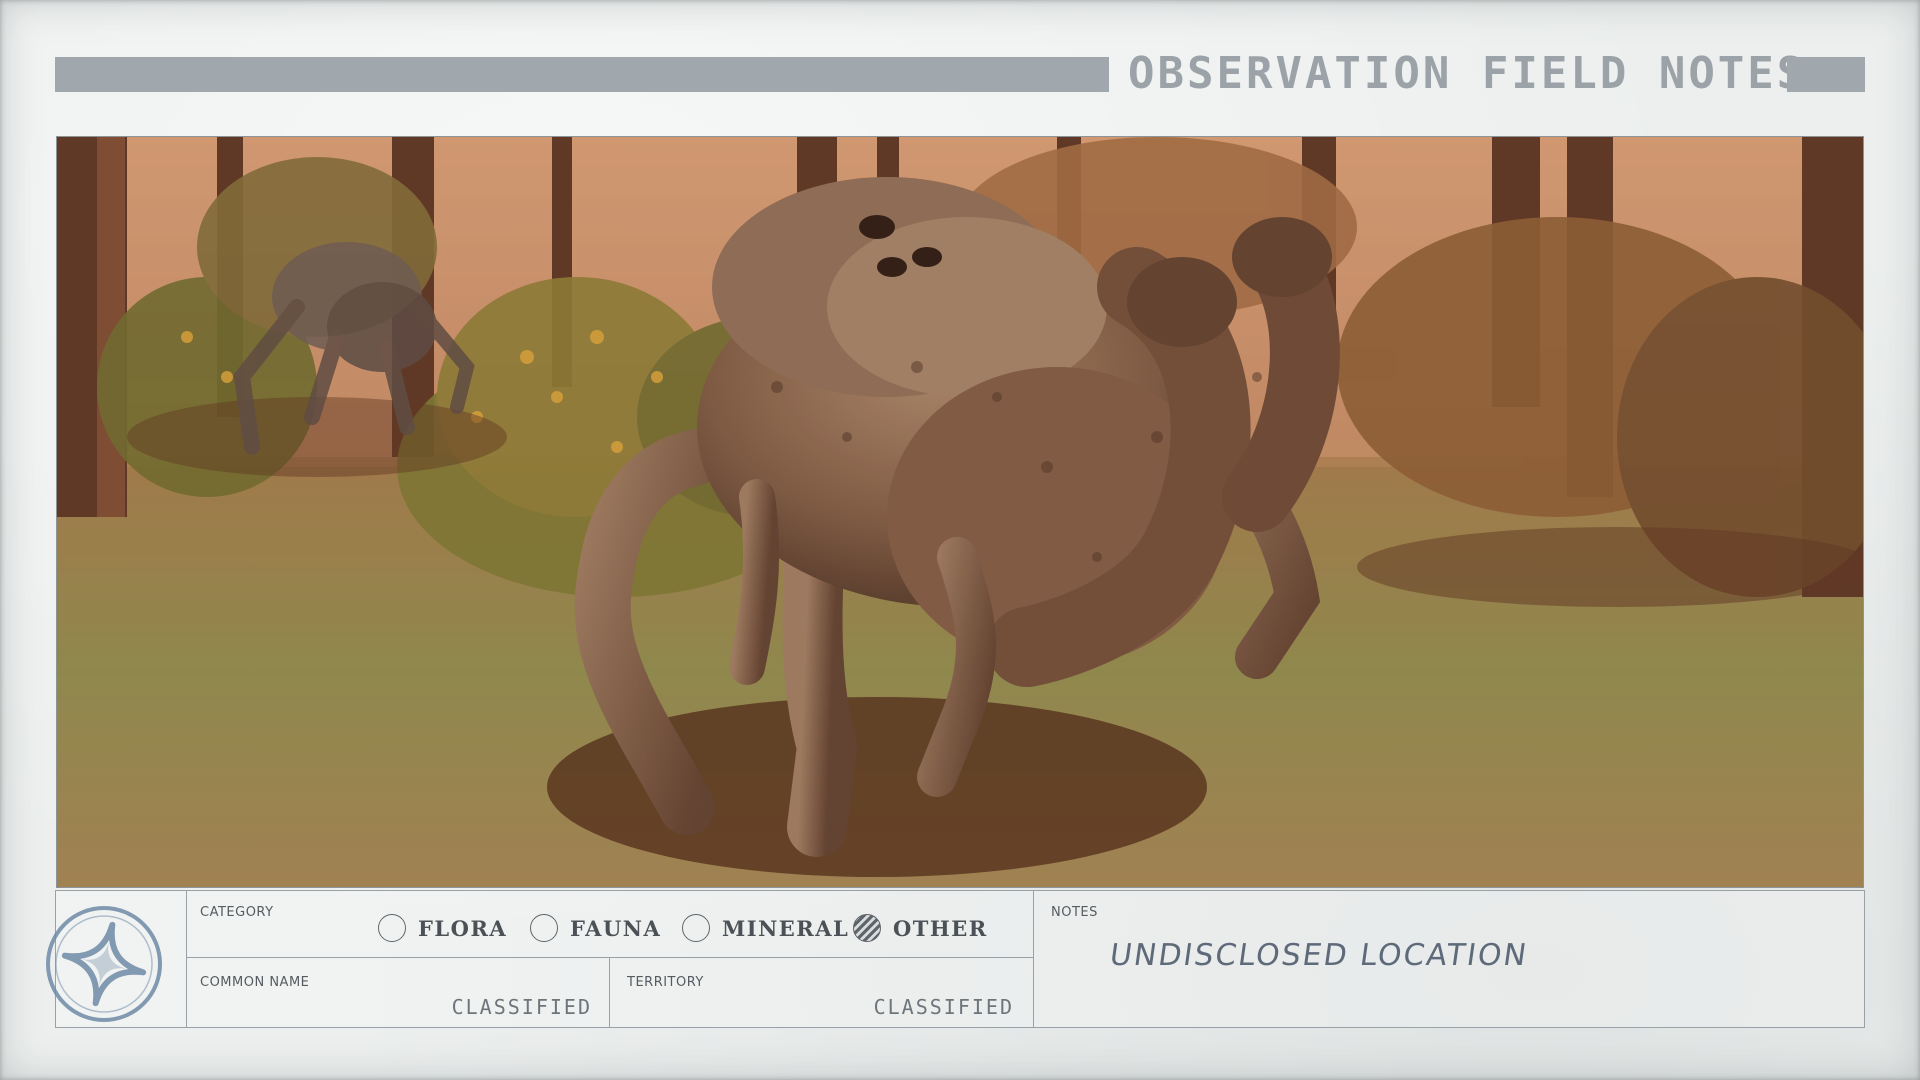 The height and width of the screenshot is (1080, 1920). What do you see at coordinates (104, 964) in the screenshot?
I see `star-compass-seal-icon` at bounding box center [104, 964].